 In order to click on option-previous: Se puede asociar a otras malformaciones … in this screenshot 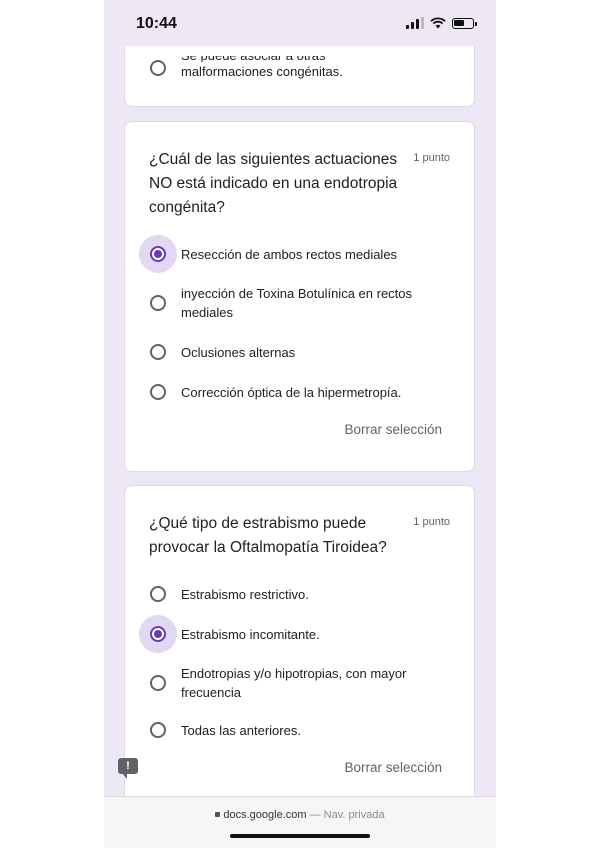, I will do `click(294, 68)`.